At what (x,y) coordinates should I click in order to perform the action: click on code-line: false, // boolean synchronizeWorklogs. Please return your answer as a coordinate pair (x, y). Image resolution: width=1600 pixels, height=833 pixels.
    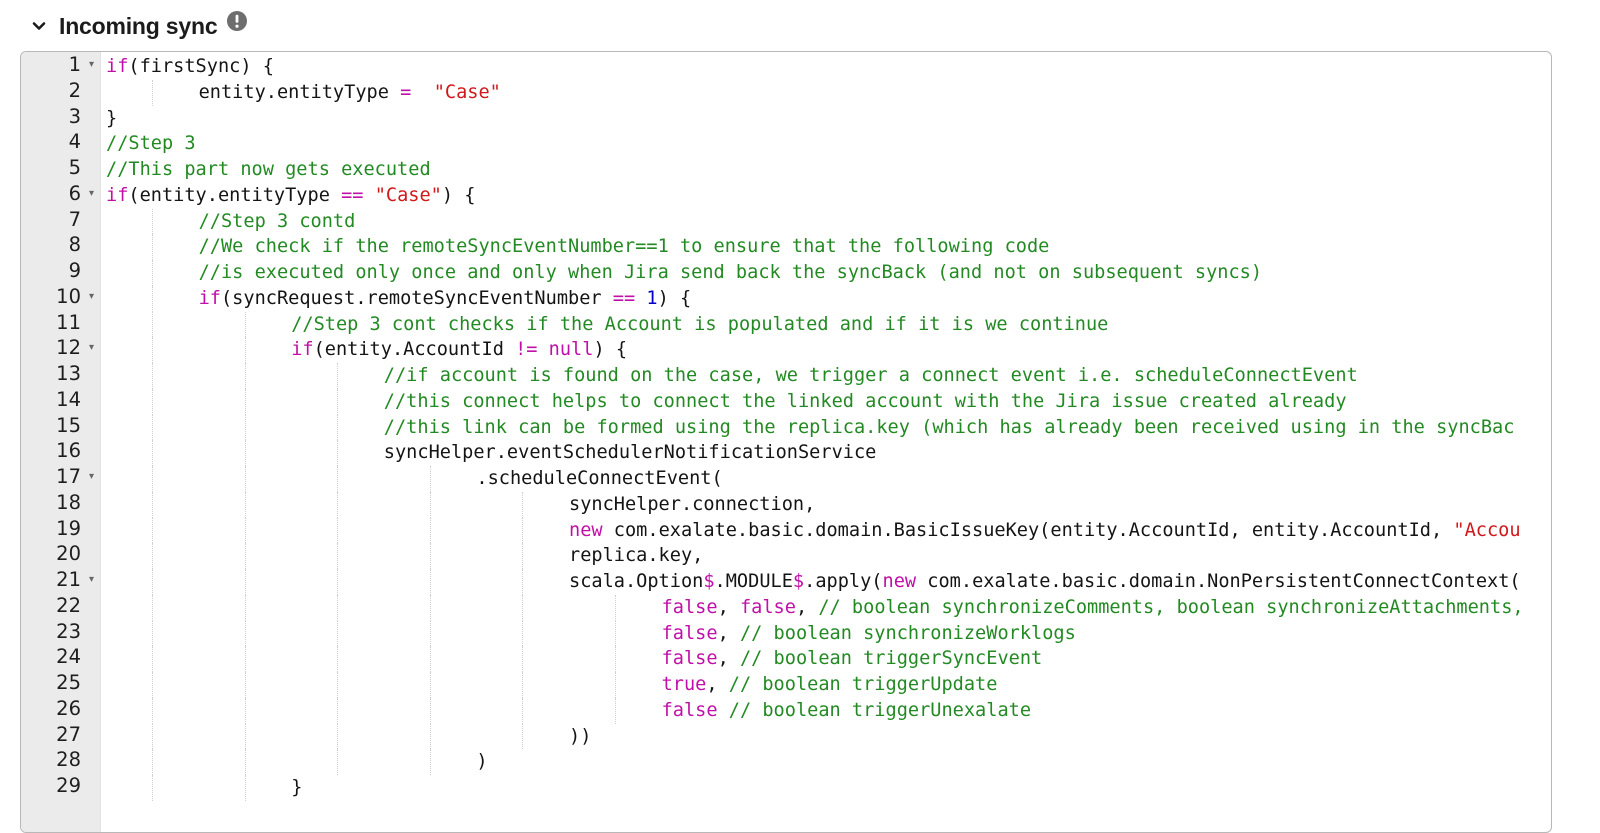
    Looking at the image, I should click on (828, 633).